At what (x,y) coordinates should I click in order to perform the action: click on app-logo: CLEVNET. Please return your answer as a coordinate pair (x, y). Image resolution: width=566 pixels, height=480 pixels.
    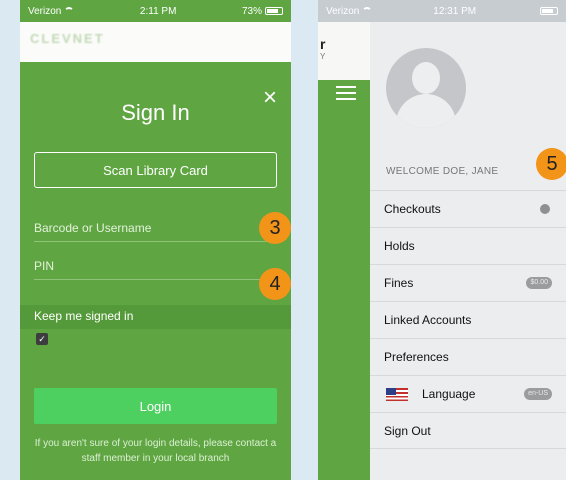
    Looking at the image, I should click on (67, 38).